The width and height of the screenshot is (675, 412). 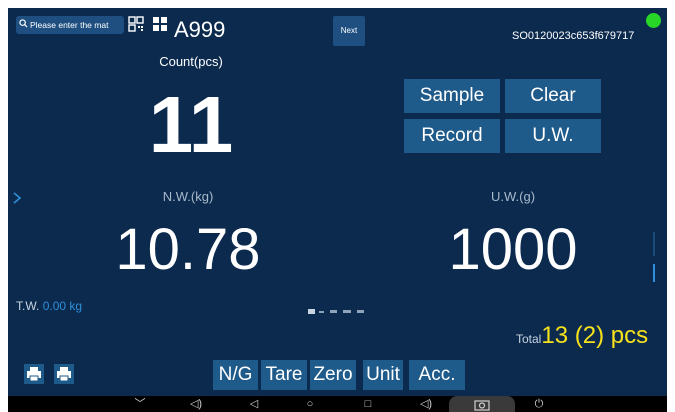 What do you see at coordinates (653, 20) in the screenshot?
I see `status-dot-icon` at bounding box center [653, 20].